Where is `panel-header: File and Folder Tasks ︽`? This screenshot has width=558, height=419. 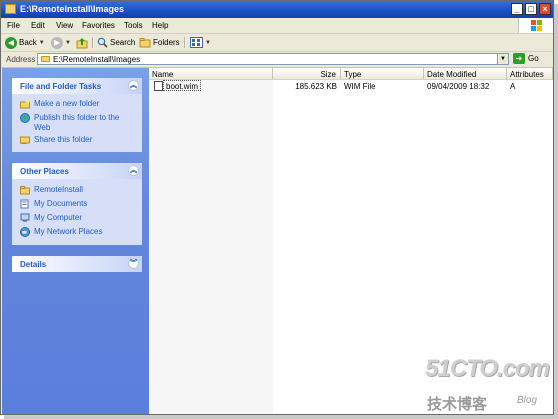
panel-header: File and Folder Tasks ︽ is located at coordinates (77, 86).